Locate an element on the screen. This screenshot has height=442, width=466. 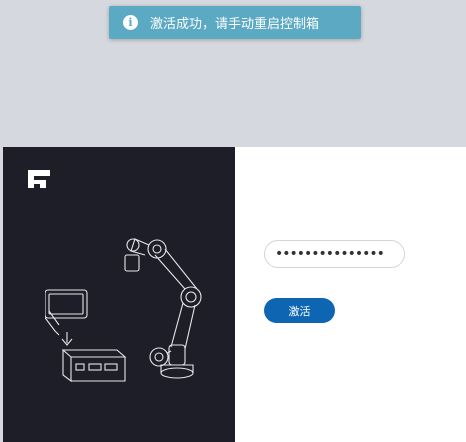
brand-logo-icon is located at coordinates (39, 178).